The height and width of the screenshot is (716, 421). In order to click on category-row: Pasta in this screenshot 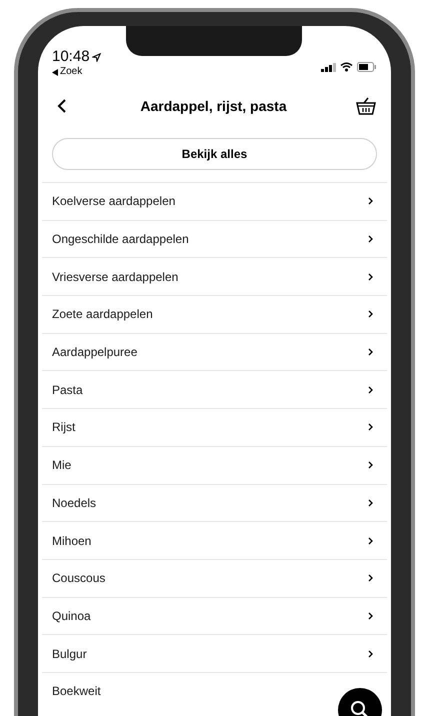, I will do `click(214, 389)`.